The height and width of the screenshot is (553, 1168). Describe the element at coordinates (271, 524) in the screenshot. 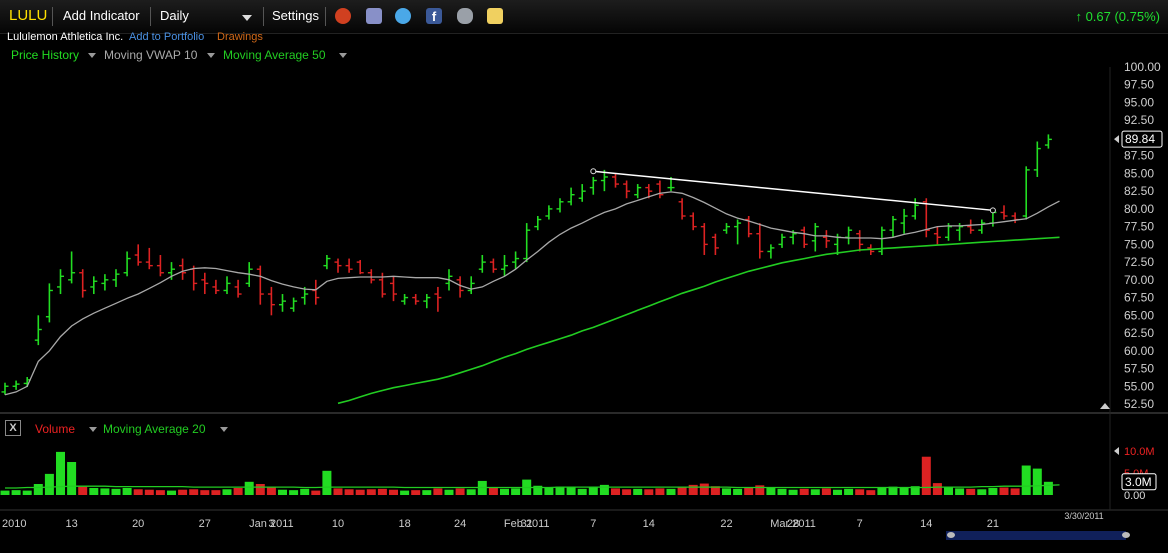

I see `x-tick-label: Jan 2011` at that location.